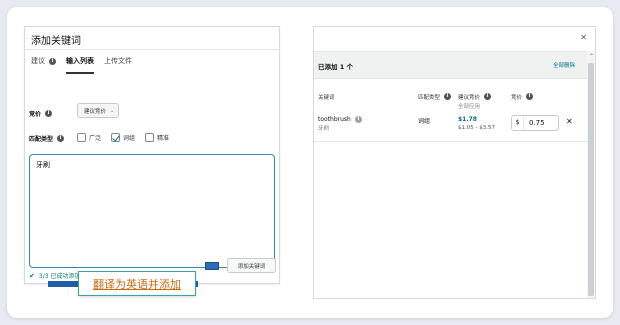  I want to click on checkbox-phrase, so click(116, 137).